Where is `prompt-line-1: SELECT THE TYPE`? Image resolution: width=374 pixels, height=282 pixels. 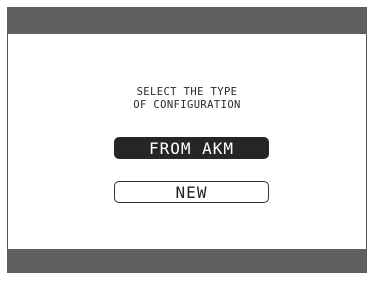
prompt-line-1: SELECT THE TYPE is located at coordinates (187, 92).